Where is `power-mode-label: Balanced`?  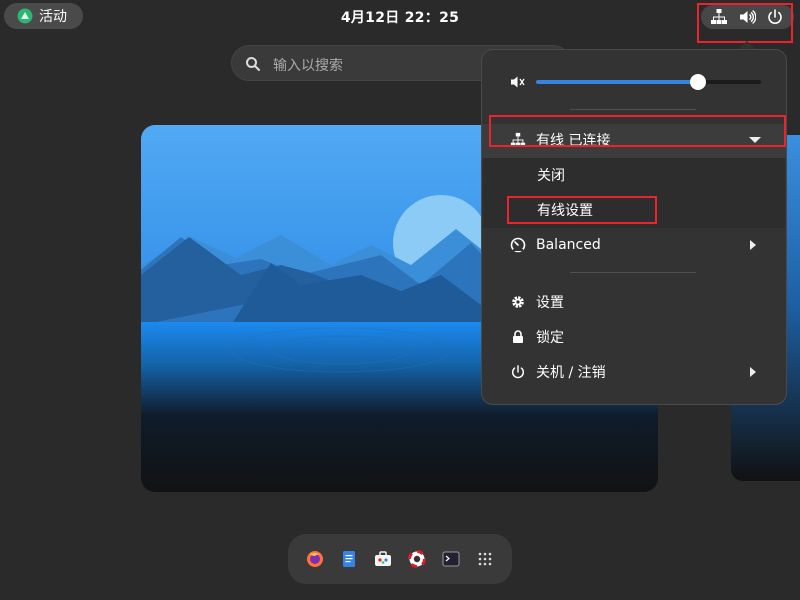 power-mode-label: Balanced is located at coordinates (568, 245).